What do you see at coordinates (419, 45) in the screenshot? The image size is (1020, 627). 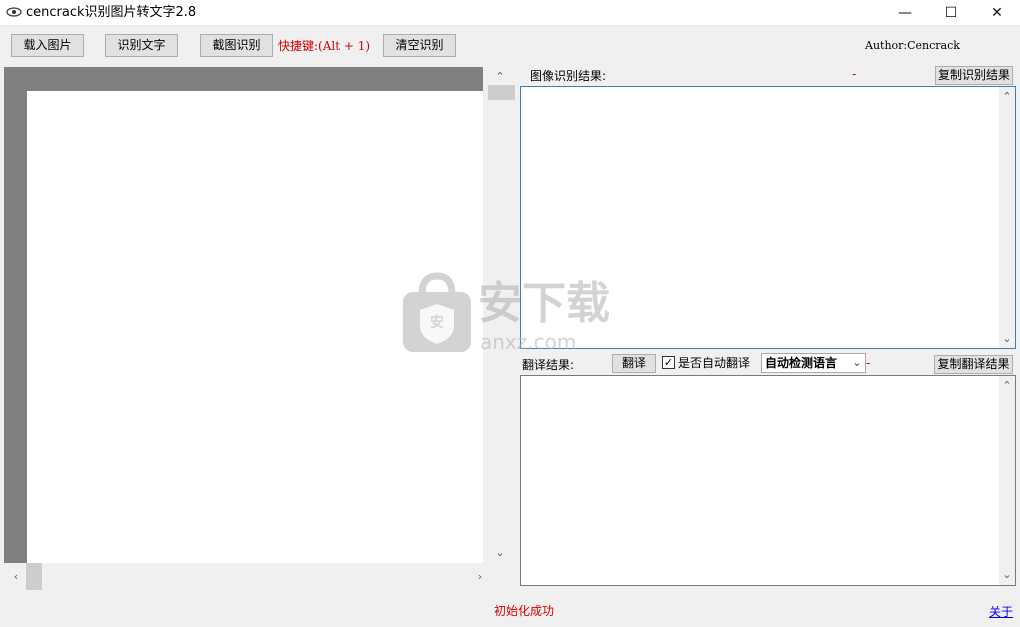 I see `clear-button: 清空识别` at bounding box center [419, 45].